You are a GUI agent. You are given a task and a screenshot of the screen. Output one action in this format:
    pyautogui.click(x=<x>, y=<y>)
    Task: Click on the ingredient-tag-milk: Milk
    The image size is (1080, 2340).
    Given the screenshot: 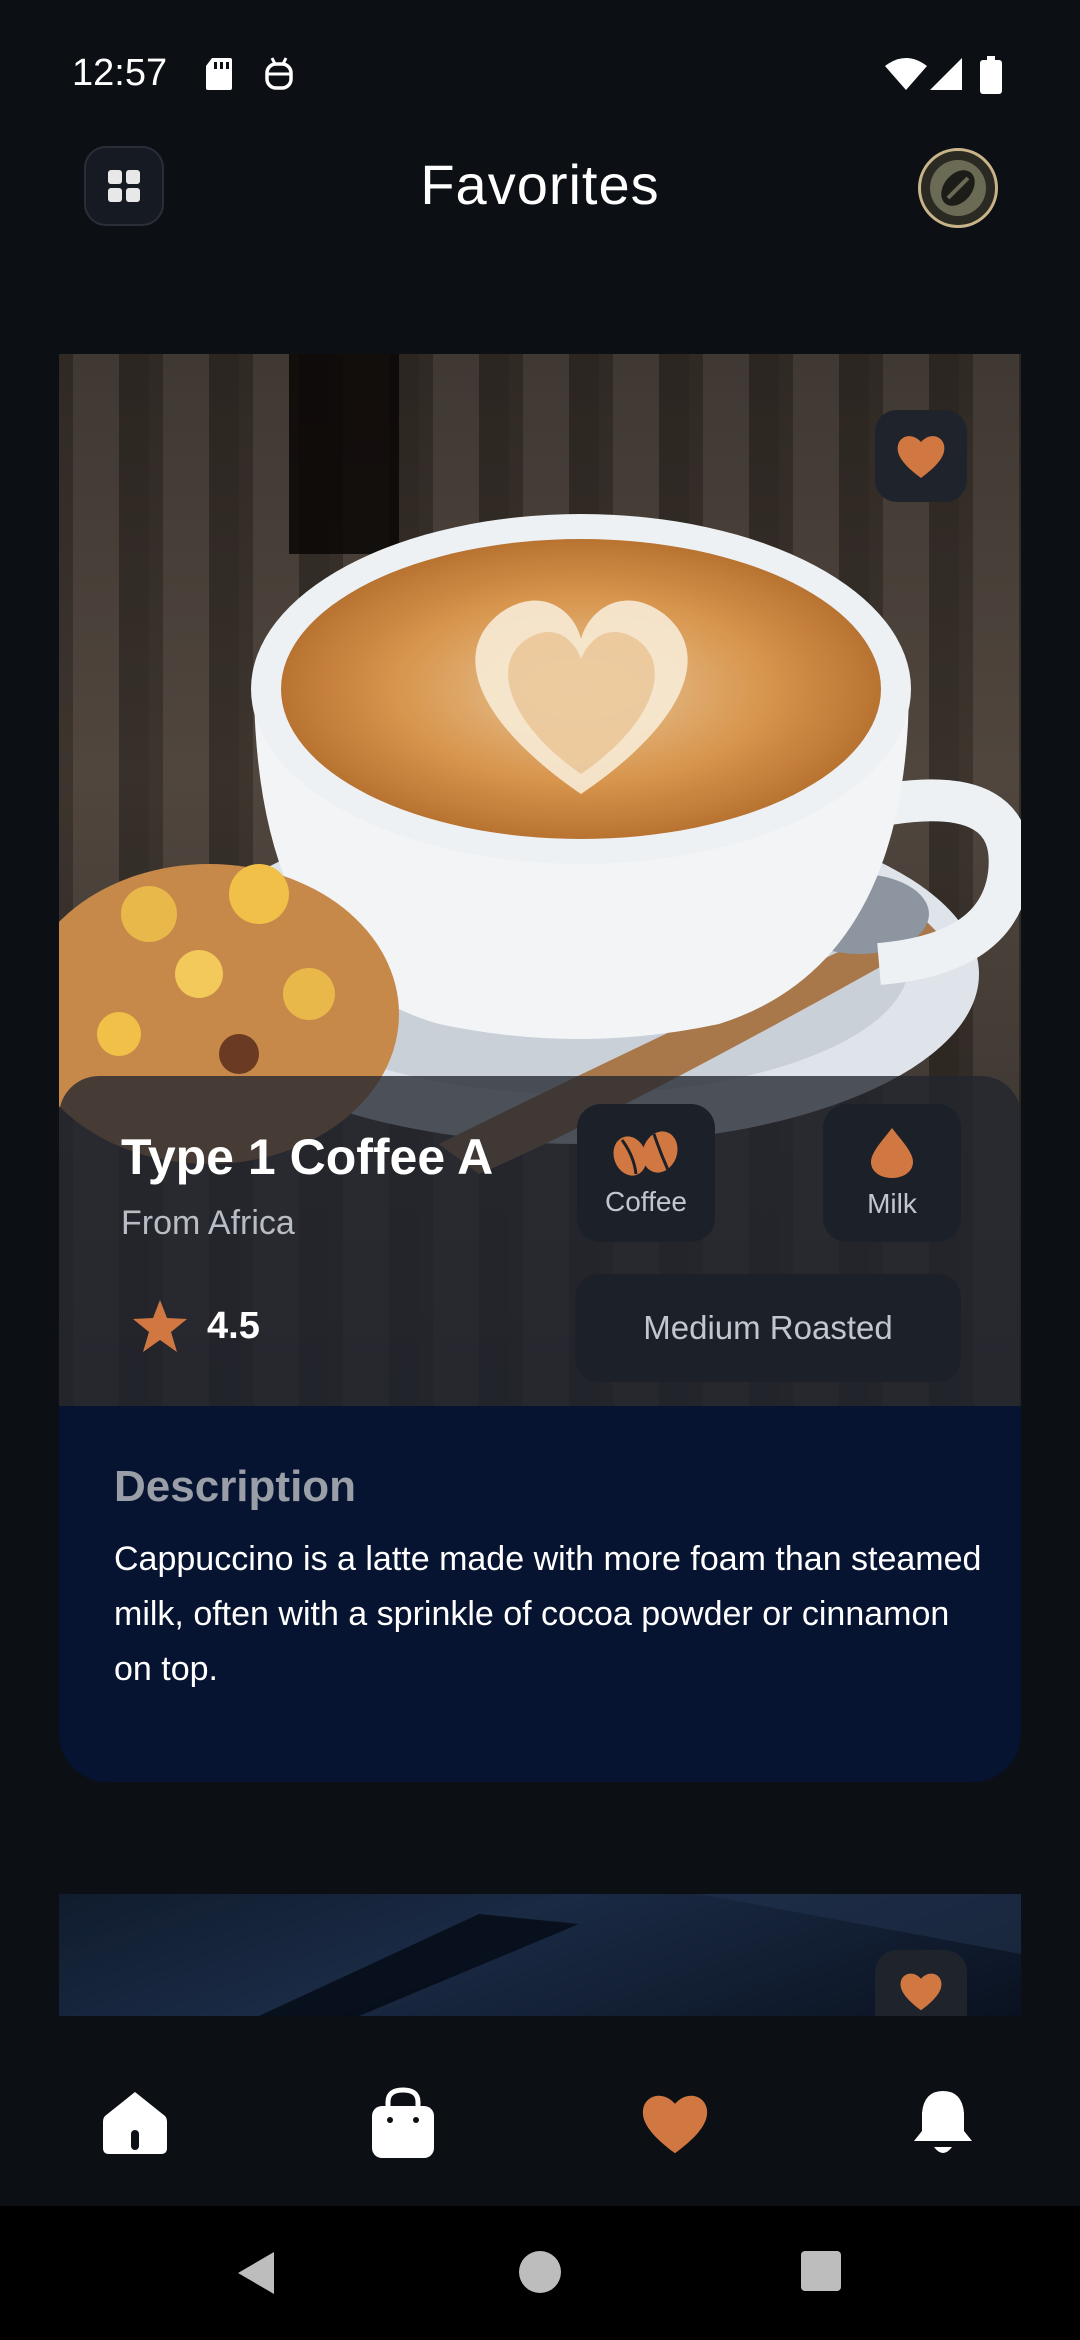 What is the action you would take?
    pyautogui.click(x=892, y=1173)
    